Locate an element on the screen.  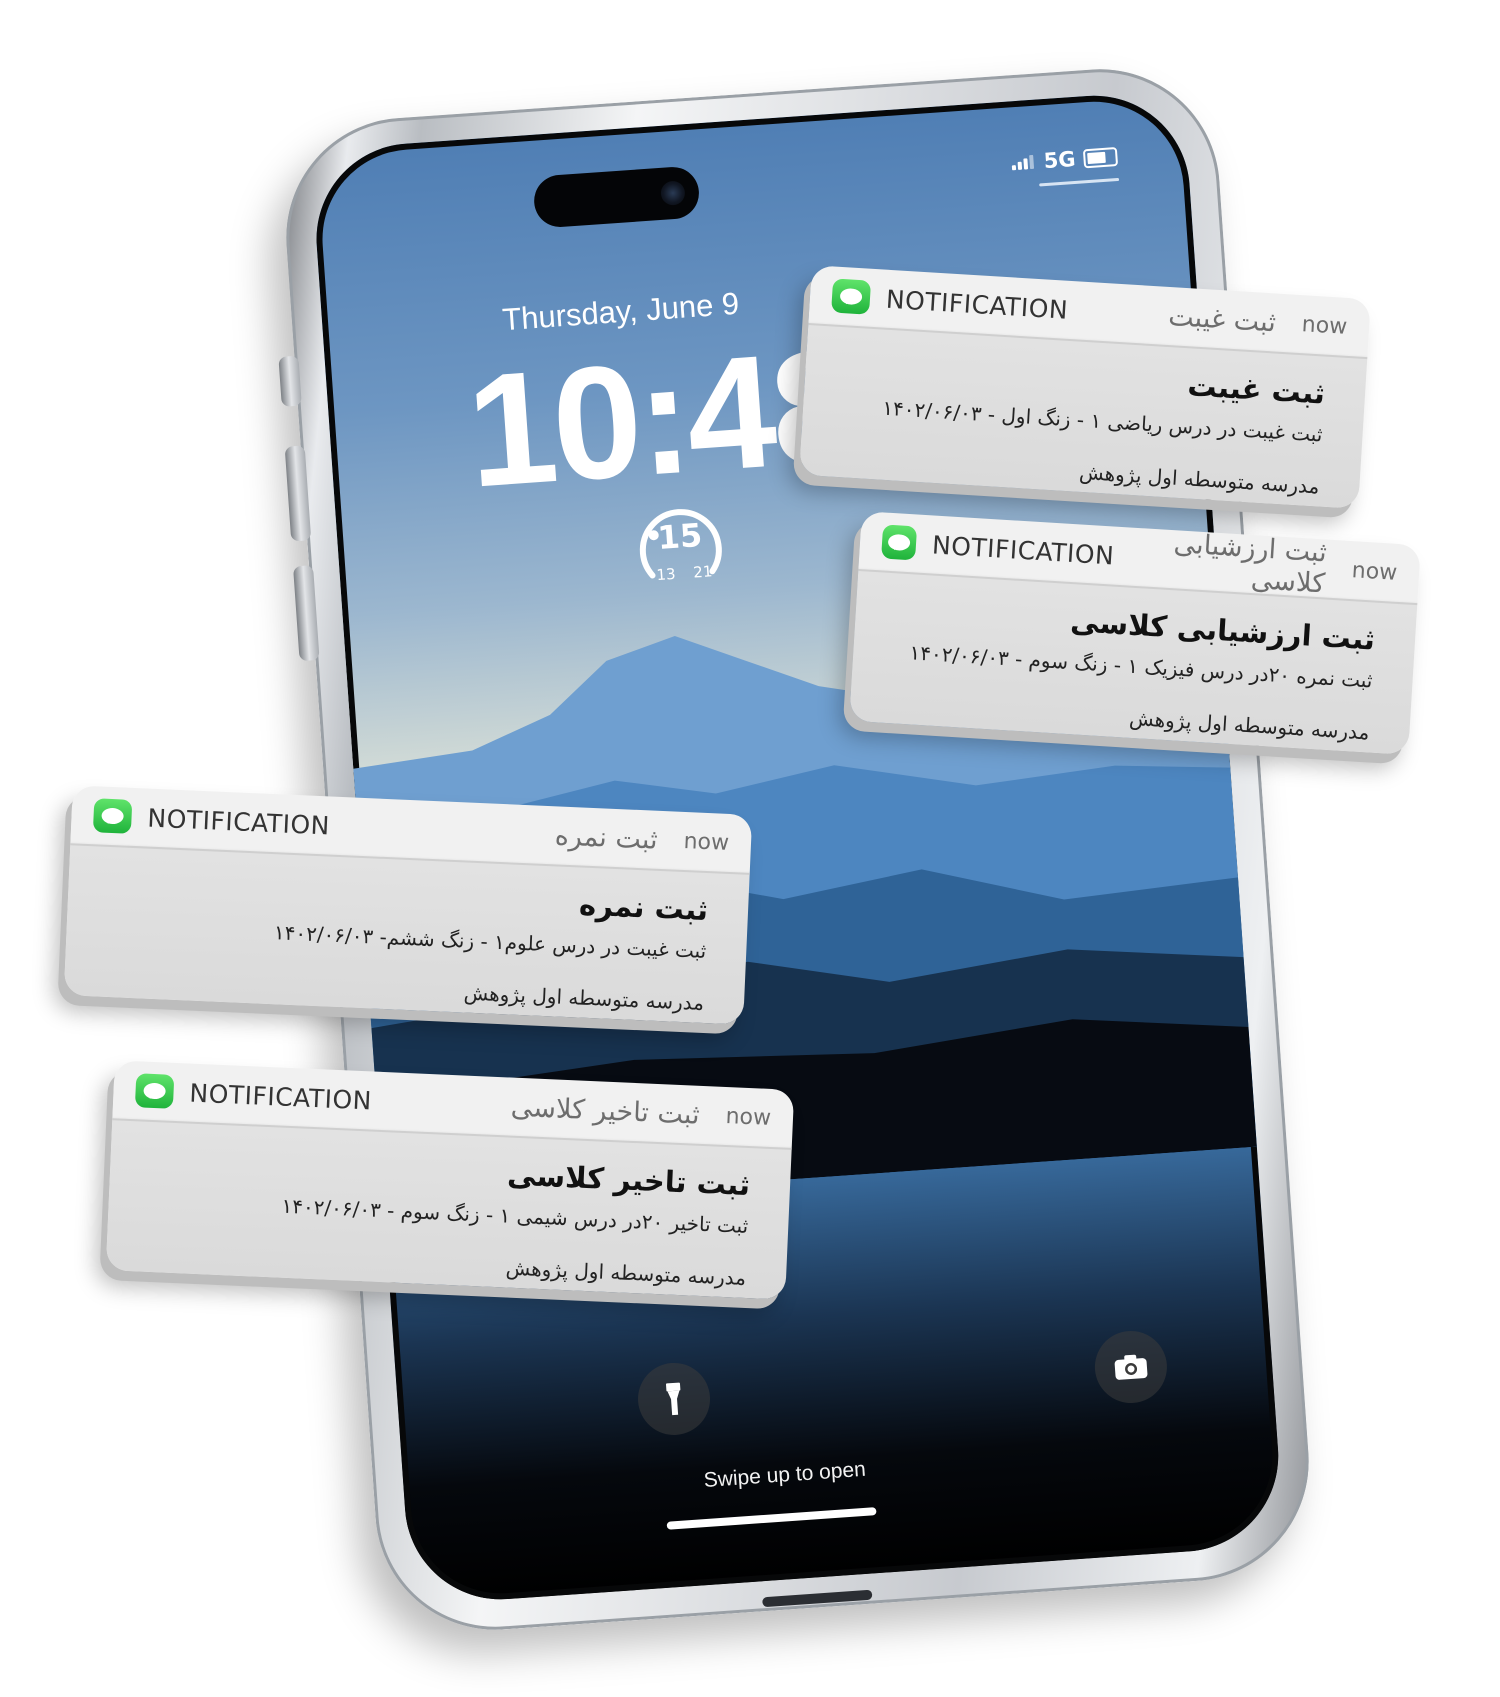
widget-low-temp: 13 is located at coordinates (666, 574).